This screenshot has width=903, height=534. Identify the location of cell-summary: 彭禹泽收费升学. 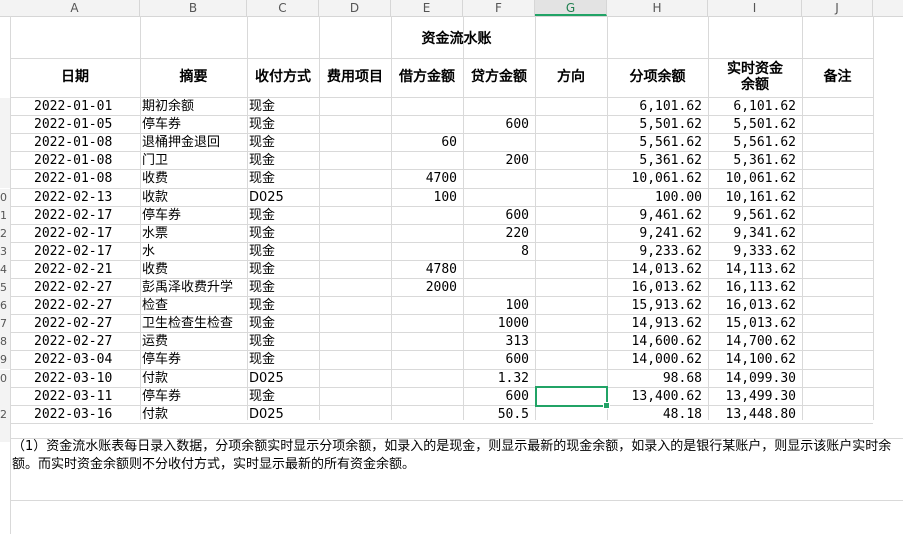
(187, 288).